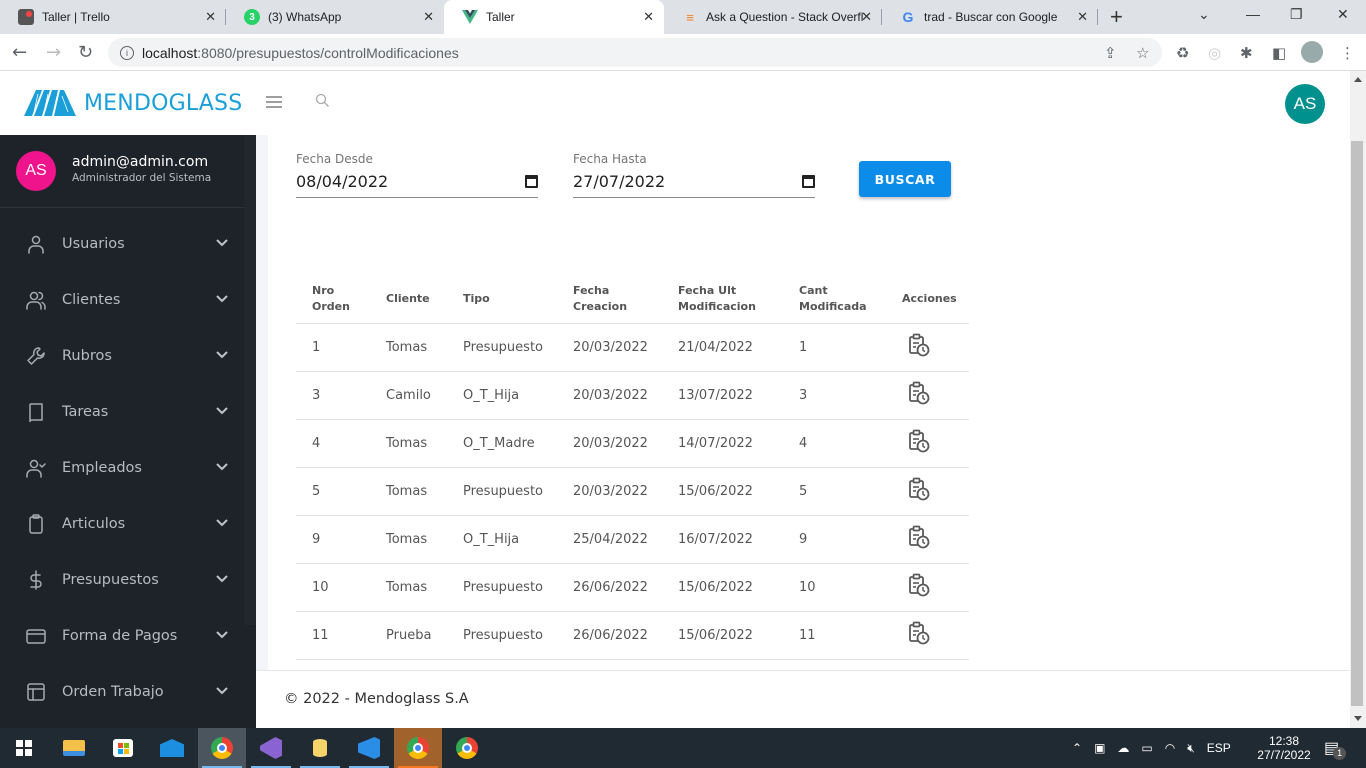 The width and height of the screenshot is (1366, 768). Describe the element at coordinates (122, 356) in the screenshot. I see `sidebar-item-rubros: Rubros` at that location.